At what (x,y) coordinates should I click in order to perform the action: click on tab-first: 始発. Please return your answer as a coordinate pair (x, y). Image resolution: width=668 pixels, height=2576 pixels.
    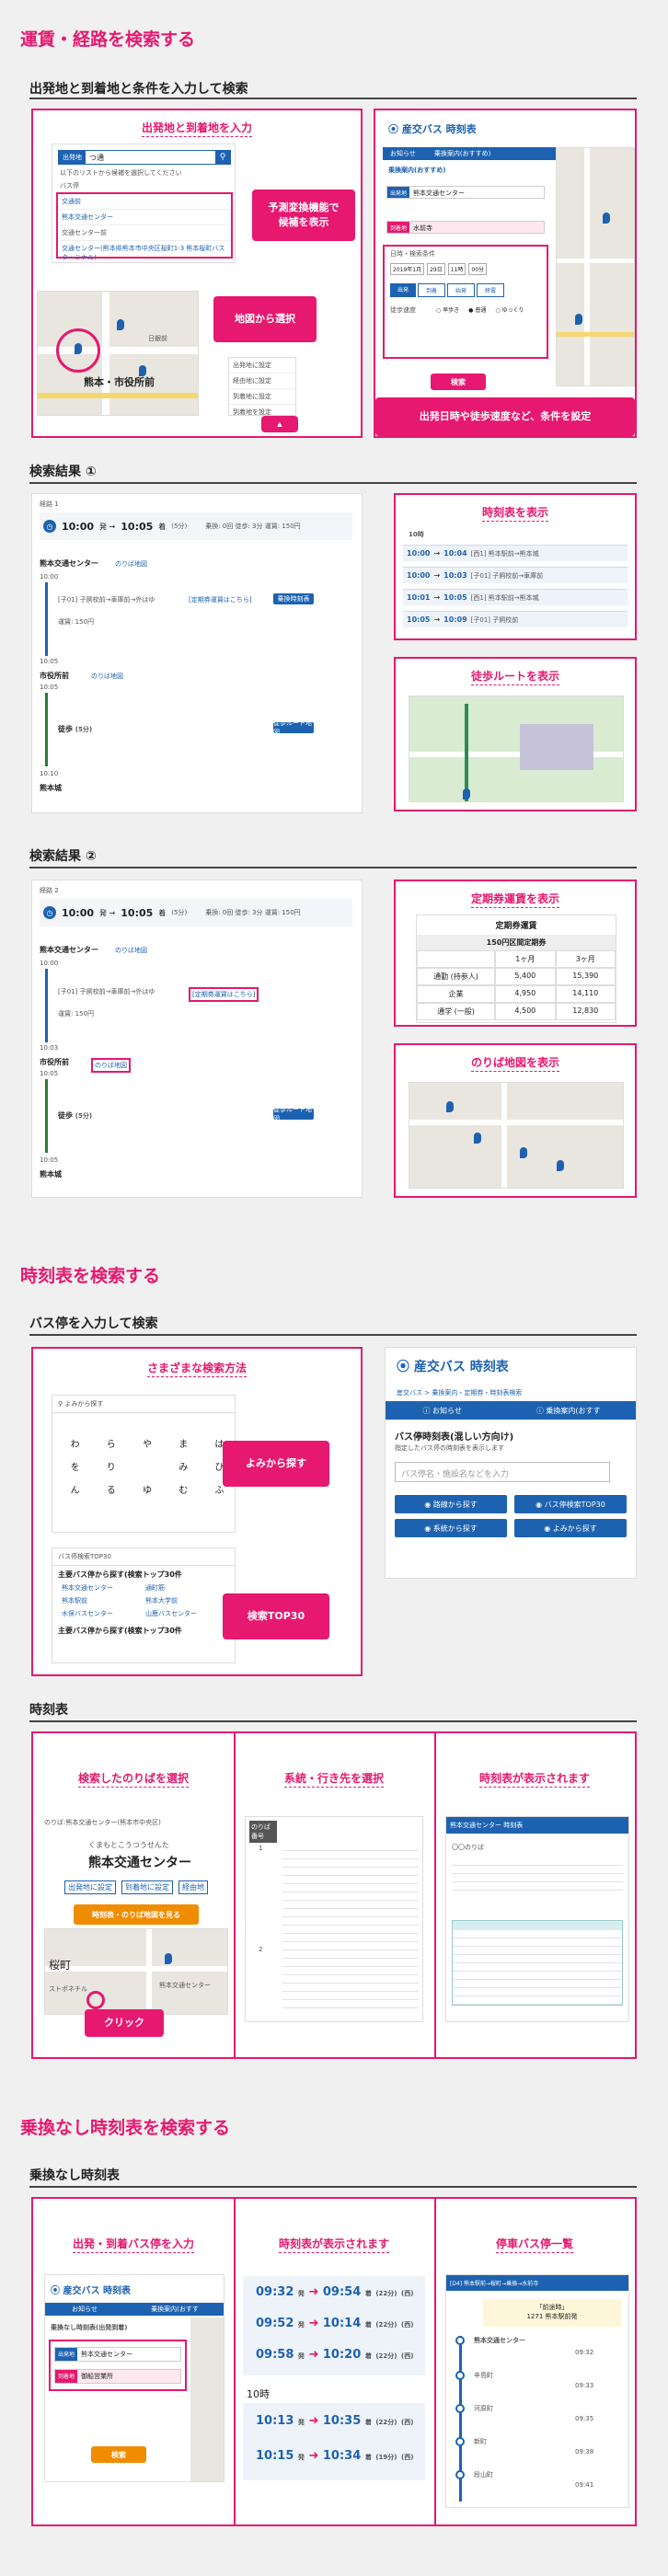
    Looking at the image, I should click on (461, 290).